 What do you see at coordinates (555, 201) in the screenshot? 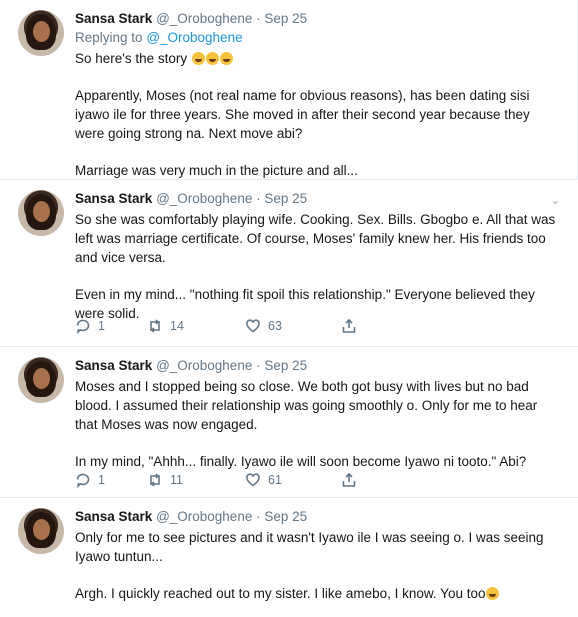
I see `chevron-down-icon: ⌄` at bounding box center [555, 201].